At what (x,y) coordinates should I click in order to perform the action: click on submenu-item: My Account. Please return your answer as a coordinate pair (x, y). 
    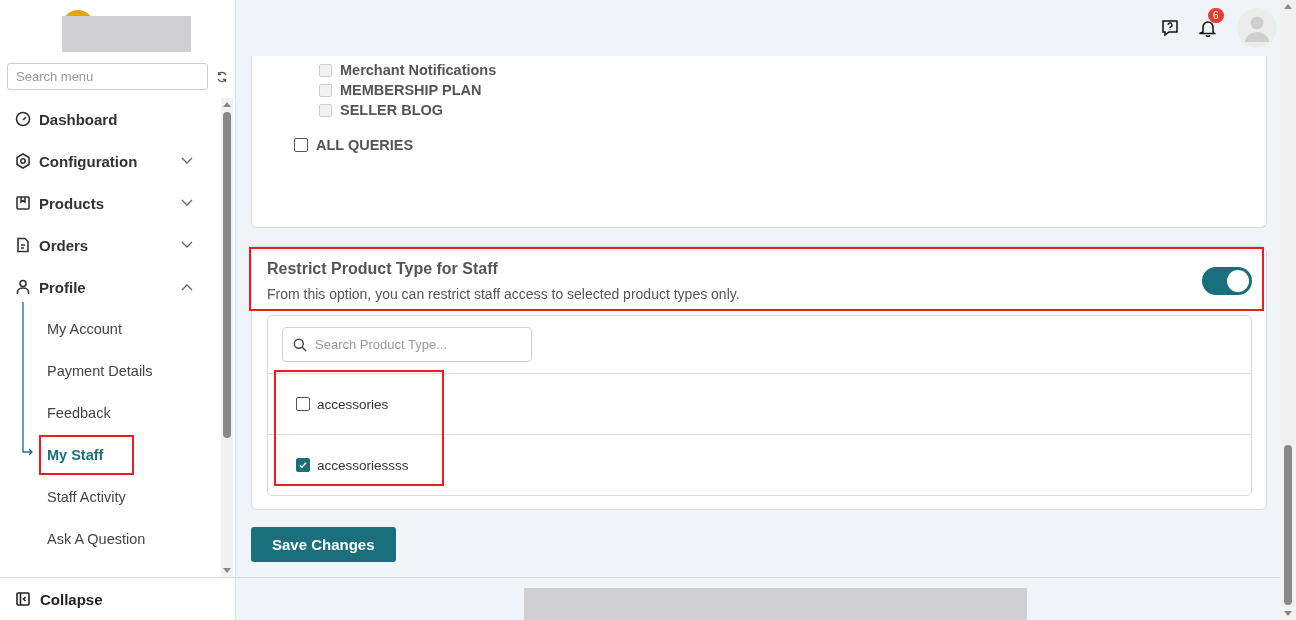
    Looking at the image, I should click on (84, 329).